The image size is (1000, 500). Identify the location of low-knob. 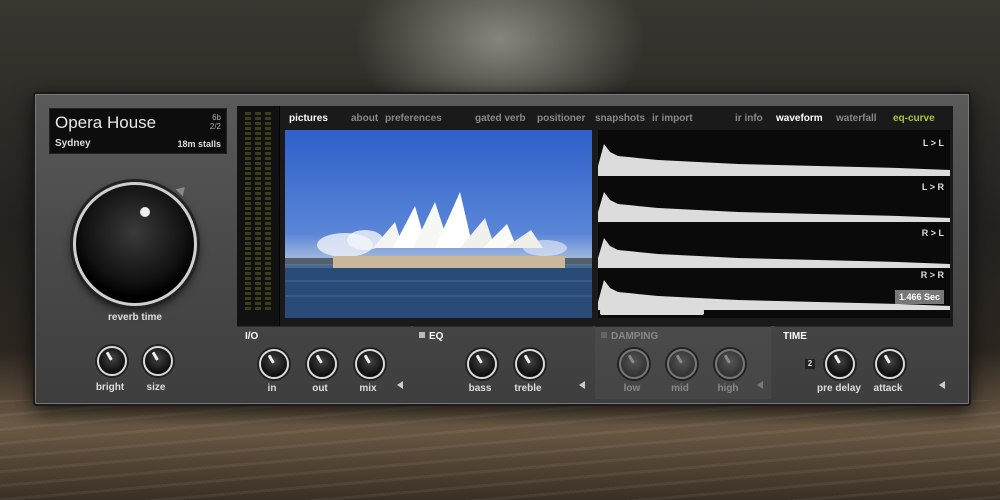
(634, 364).